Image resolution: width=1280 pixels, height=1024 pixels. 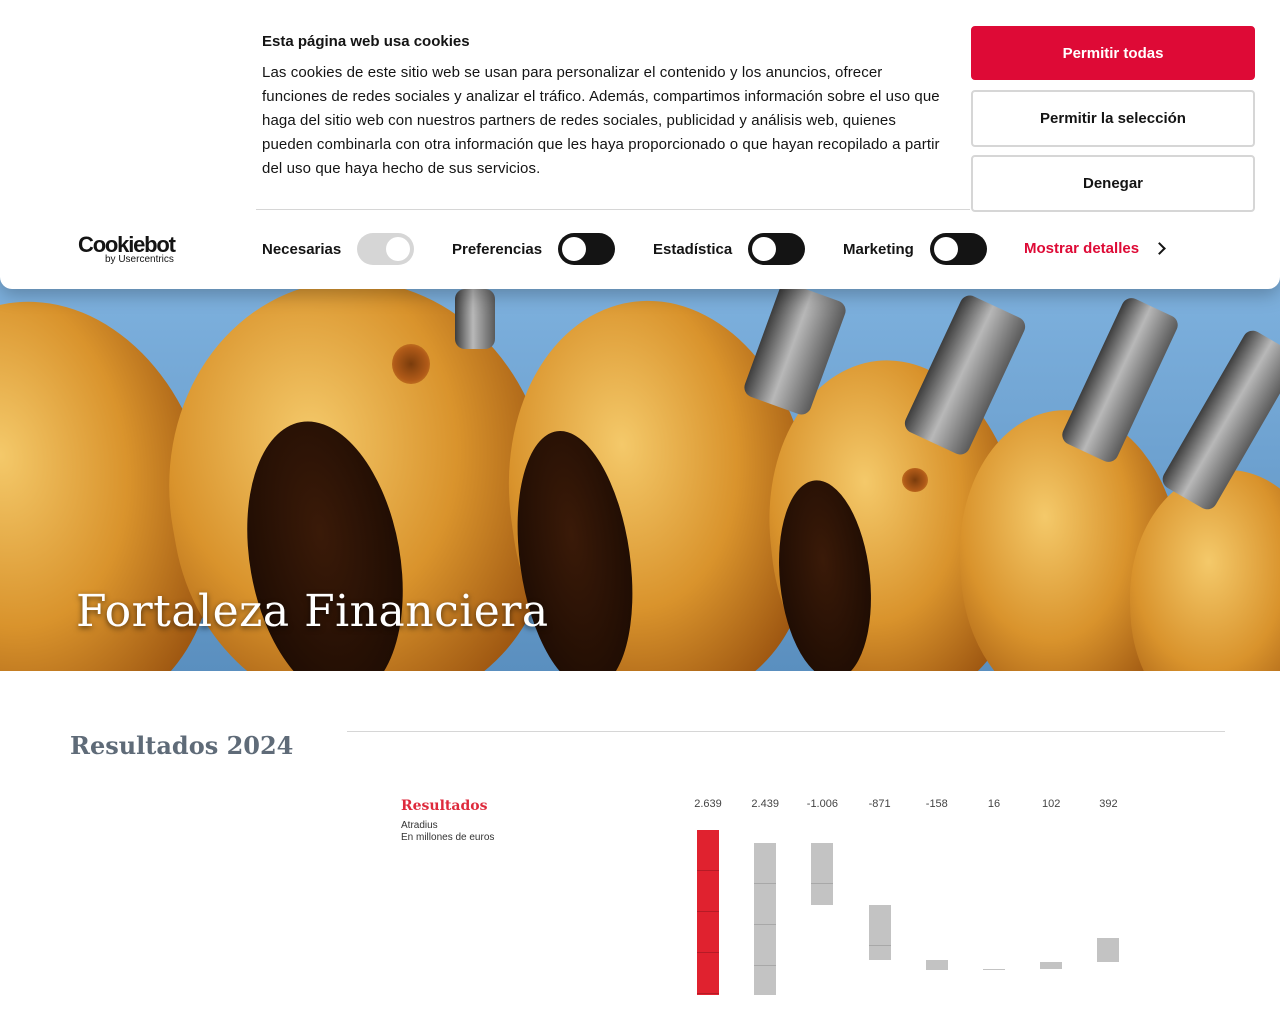 I want to click on toggle-label: Preferencias, so click(x=497, y=249).